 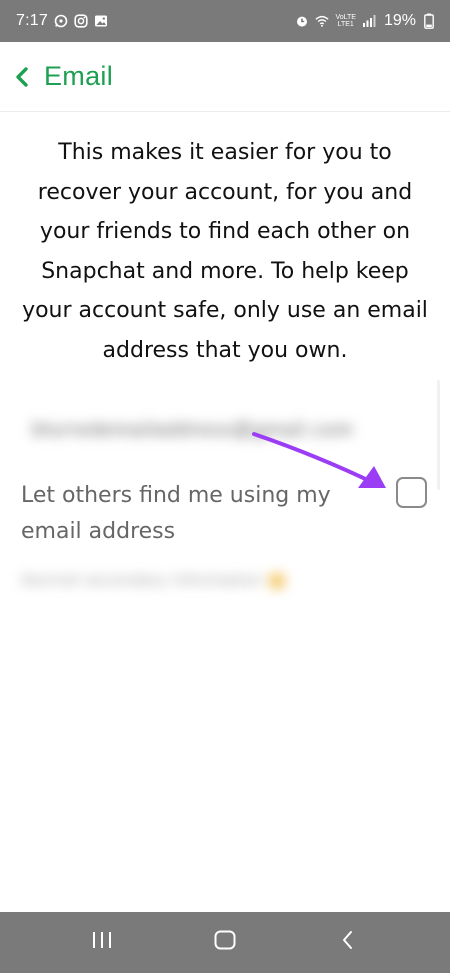 I want to click on wifi-icon, so click(x=322, y=21).